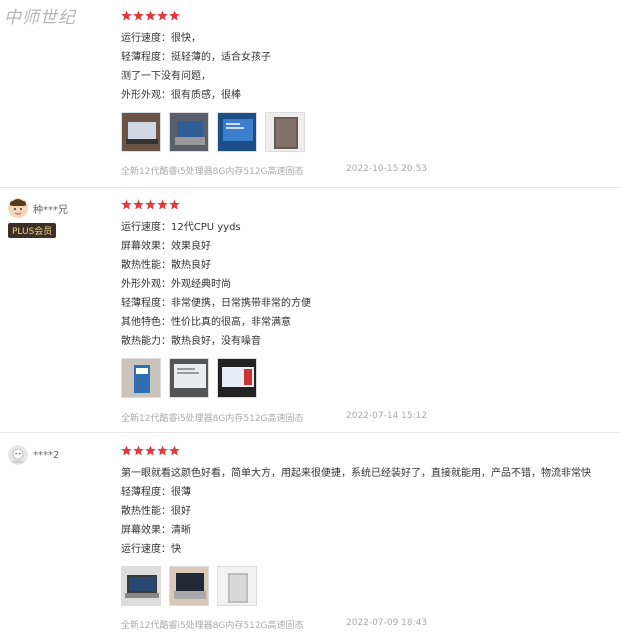 The width and height of the screenshot is (620, 634). What do you see at coordinates (387, 169) in the screenshot?
I see `review-date: 2022-10-15 20:53` at bounding box center [387, 169].